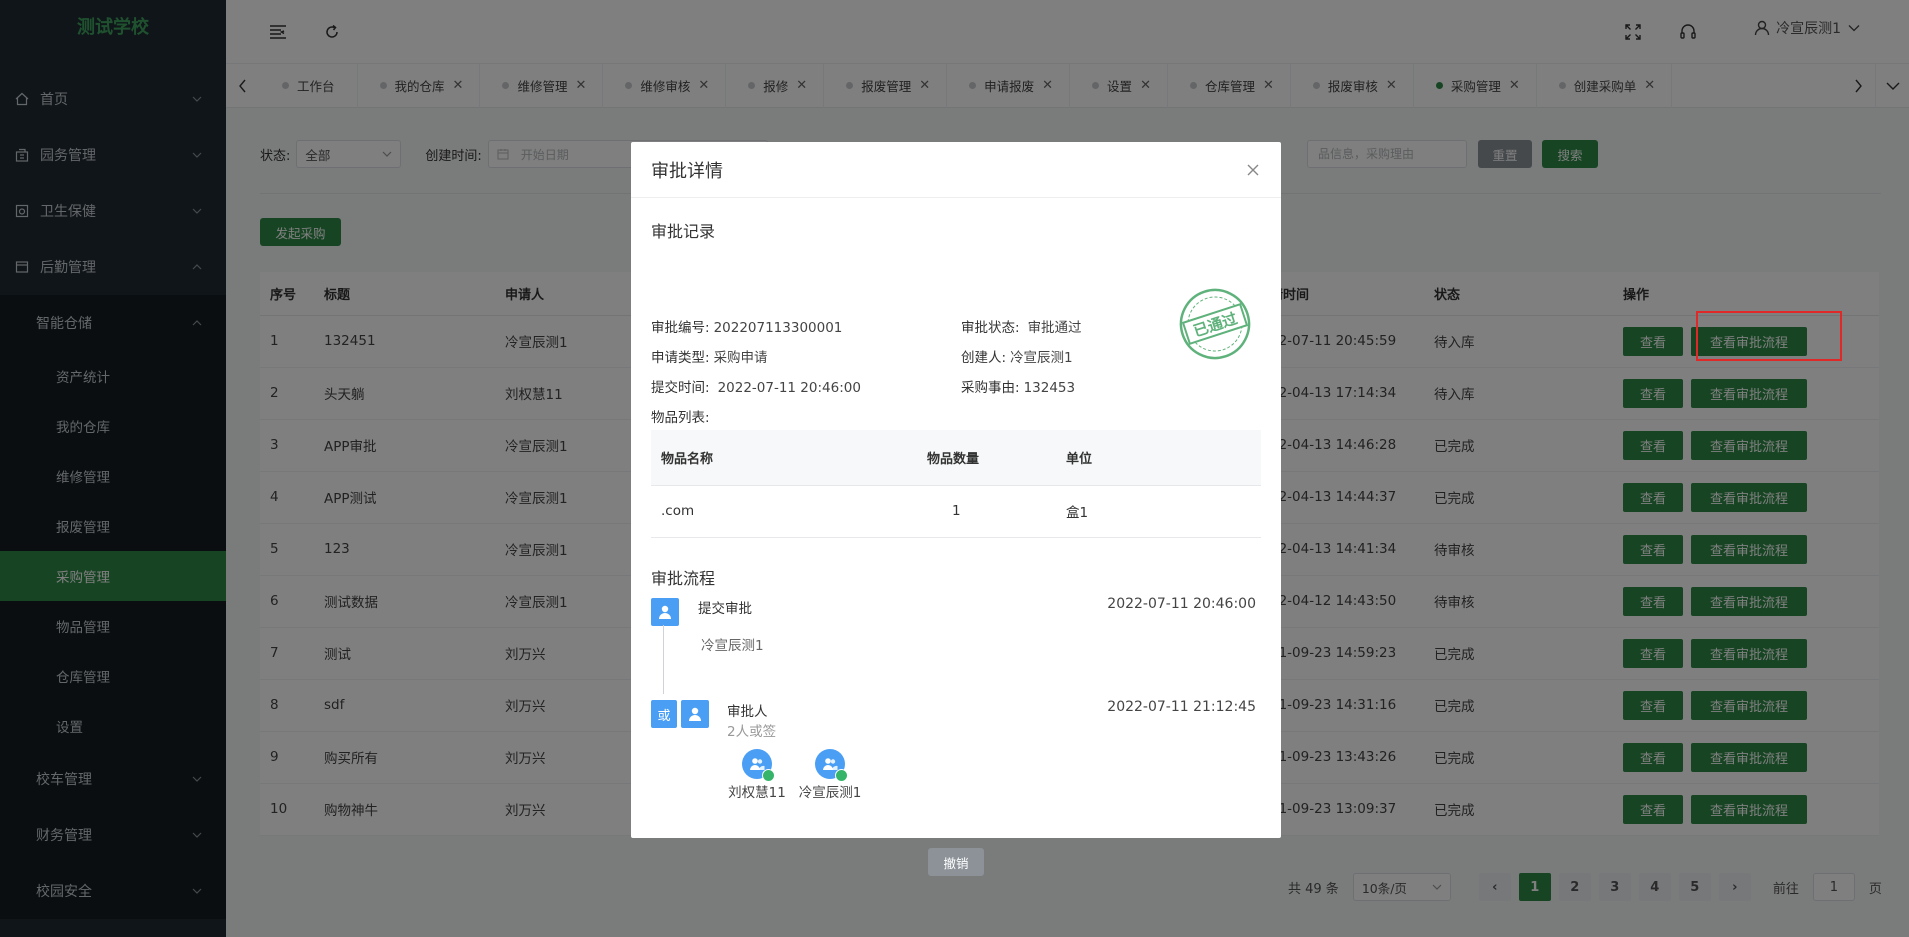 Image resolution: width=1909 pixels, height=937 pixels. I want to click on flow-submit-label: 提交审批, so click(725, 609).